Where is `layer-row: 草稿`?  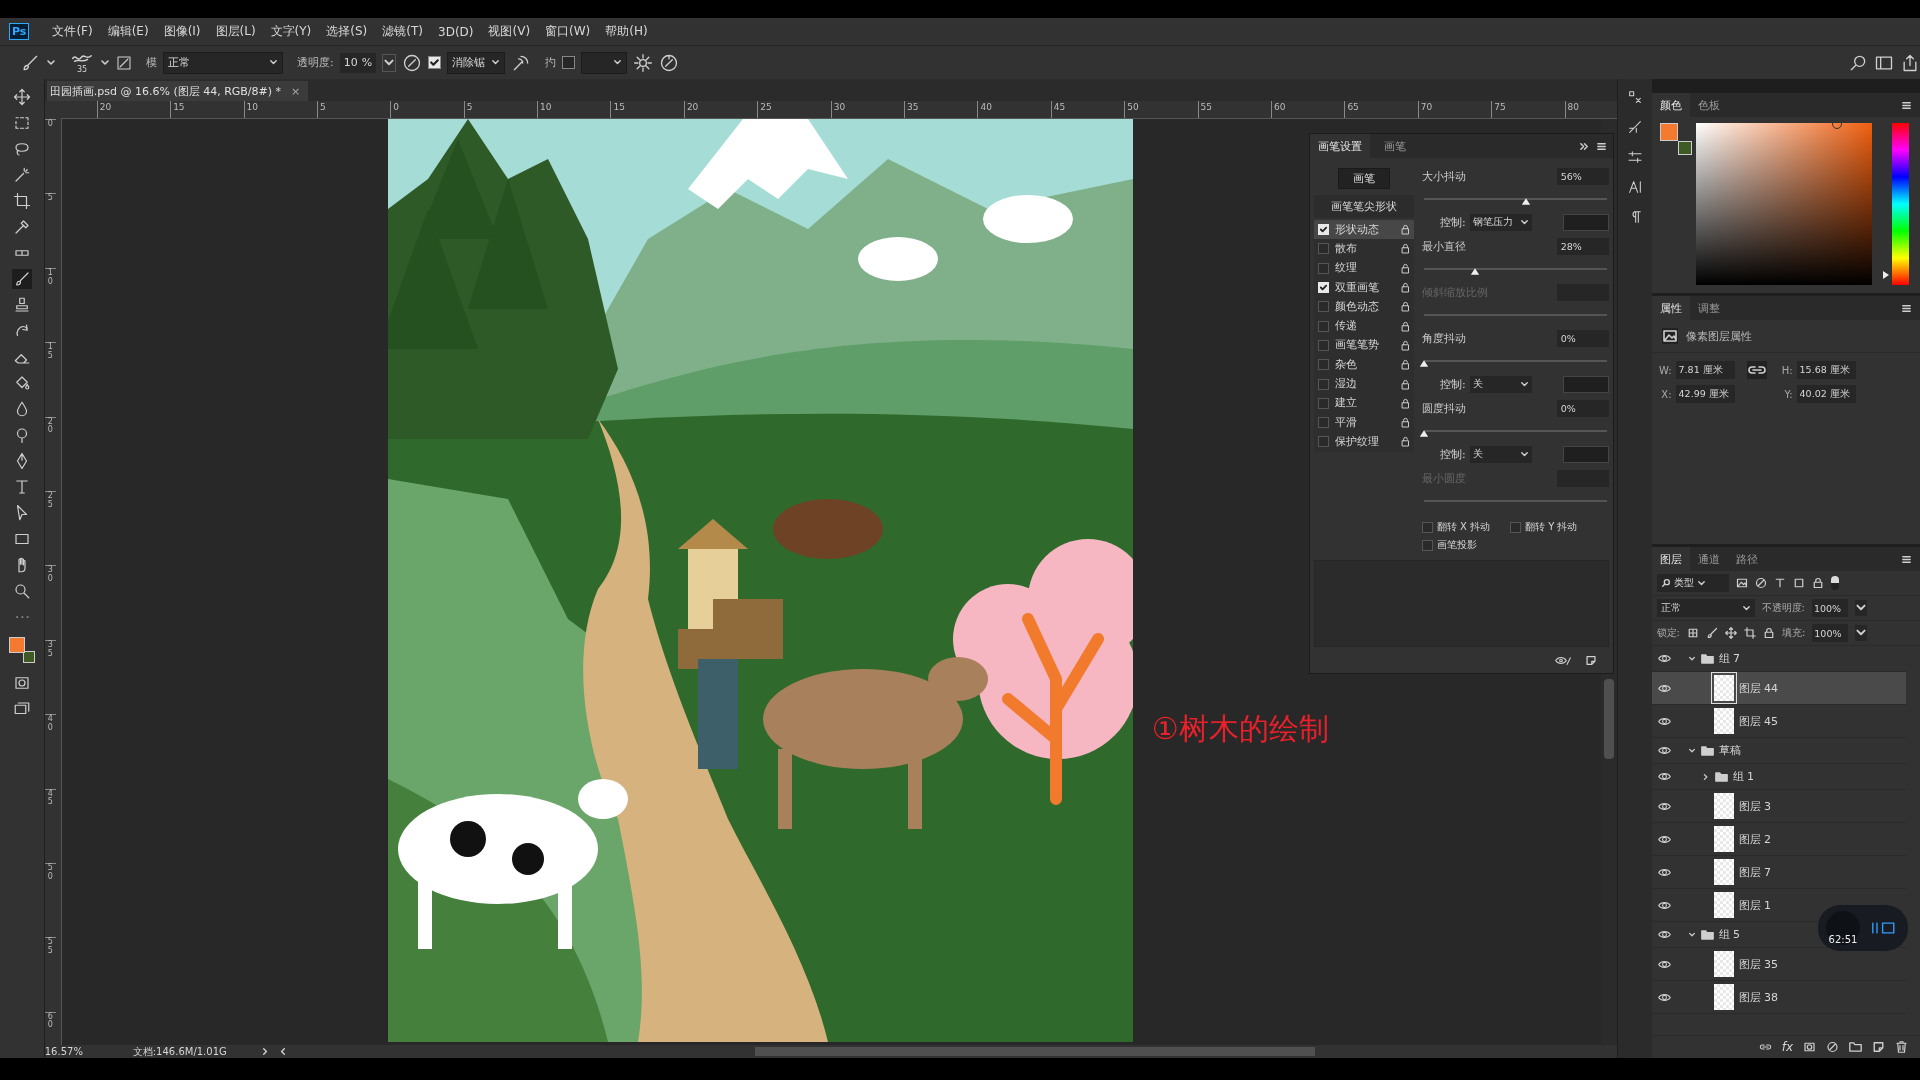 layer-row: 草稿 is located at coordinates (1778, 751).